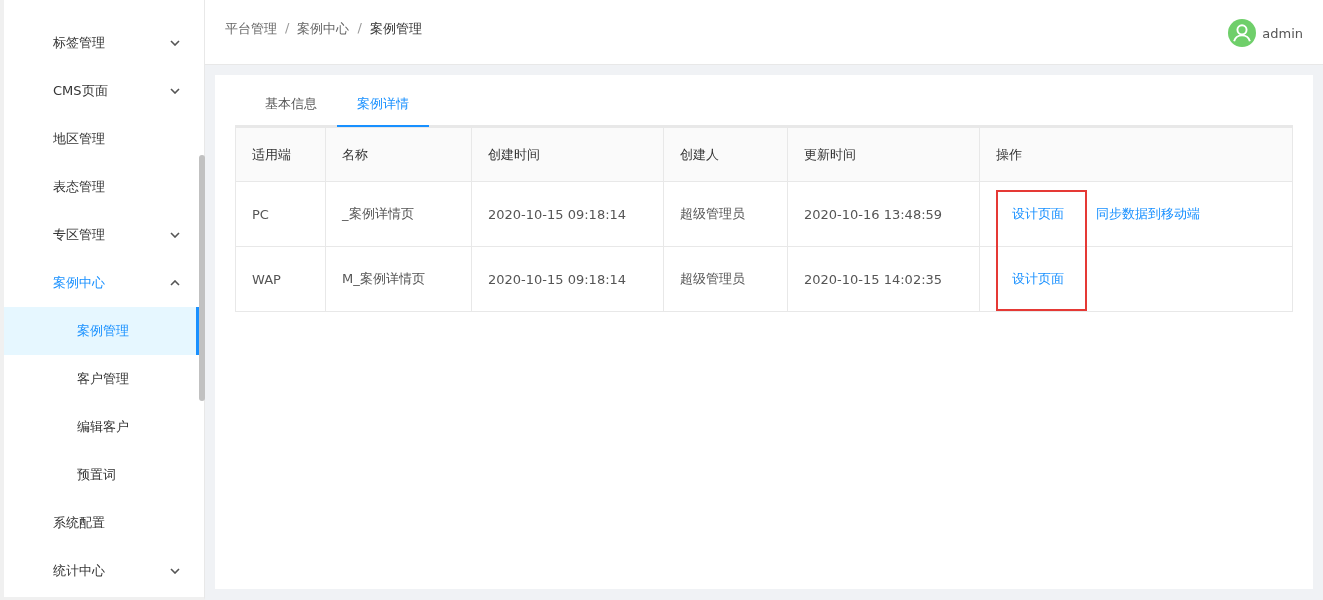  Describe the element at coordinates (260, 214) in the screenshot. I see `table-cell: PC` at that location.